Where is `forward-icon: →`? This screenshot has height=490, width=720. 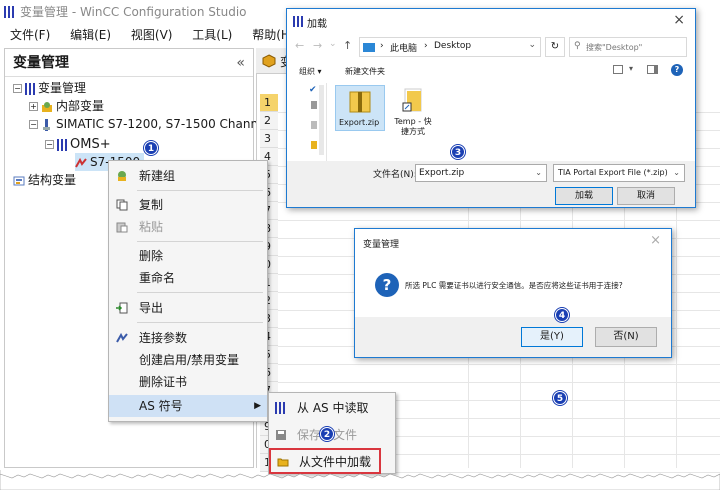 forward-icon: → is located at coordinates (317, 45).